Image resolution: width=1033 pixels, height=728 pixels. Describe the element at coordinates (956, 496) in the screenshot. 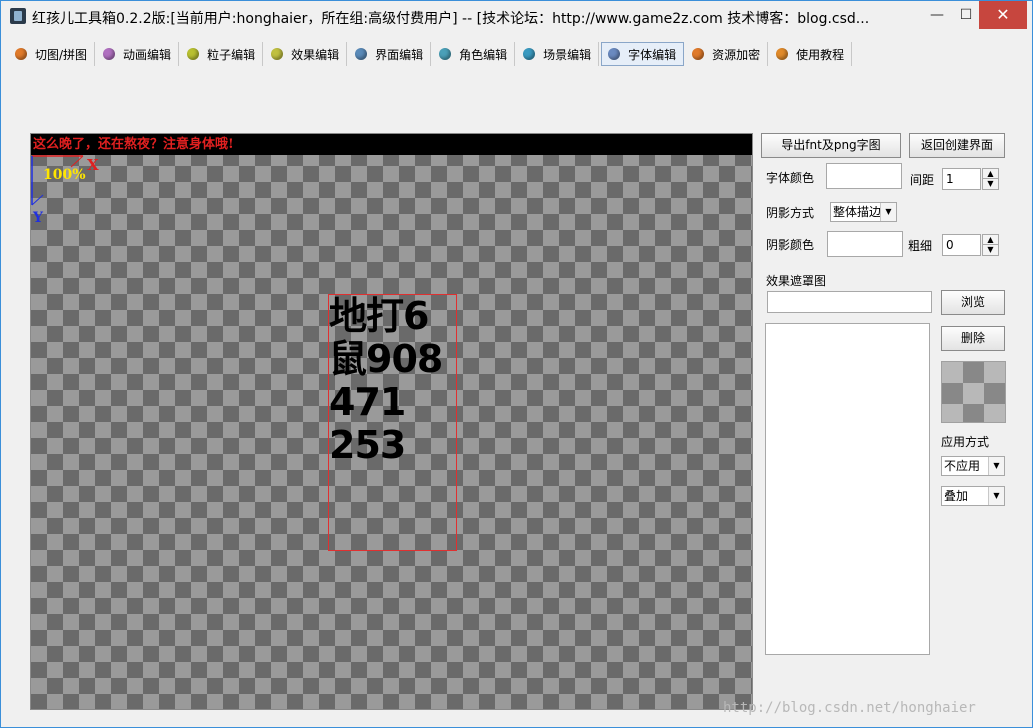

I see `blend-mode-value: 叠加` at that location.